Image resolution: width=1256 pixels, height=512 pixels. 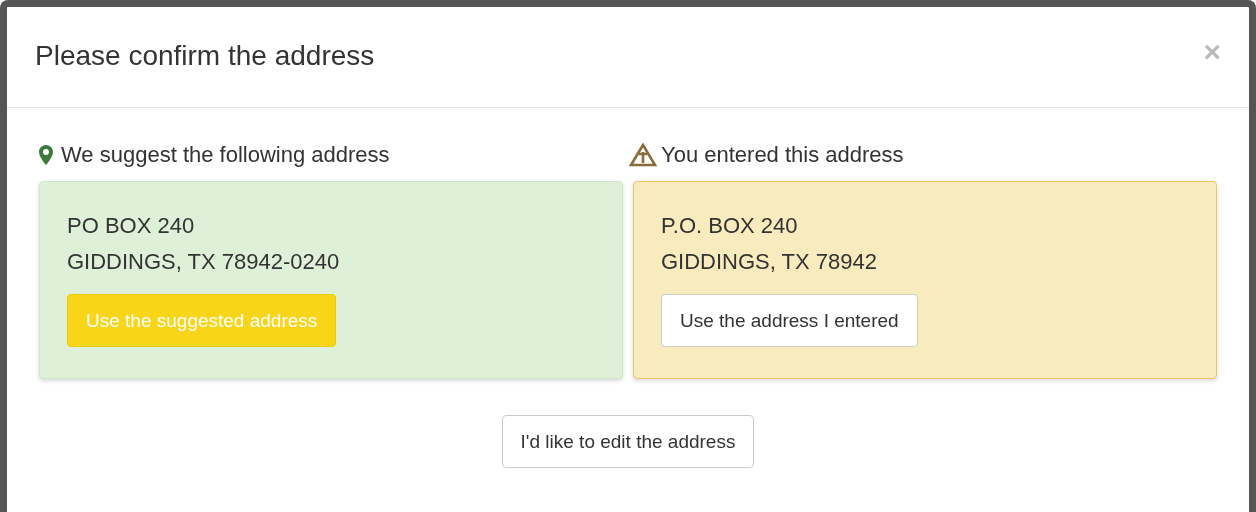 What do you see at coordinates (131, 226) in the screenshot?
I see `address-line: PO BOX 240` at bounding box center [131, 226].